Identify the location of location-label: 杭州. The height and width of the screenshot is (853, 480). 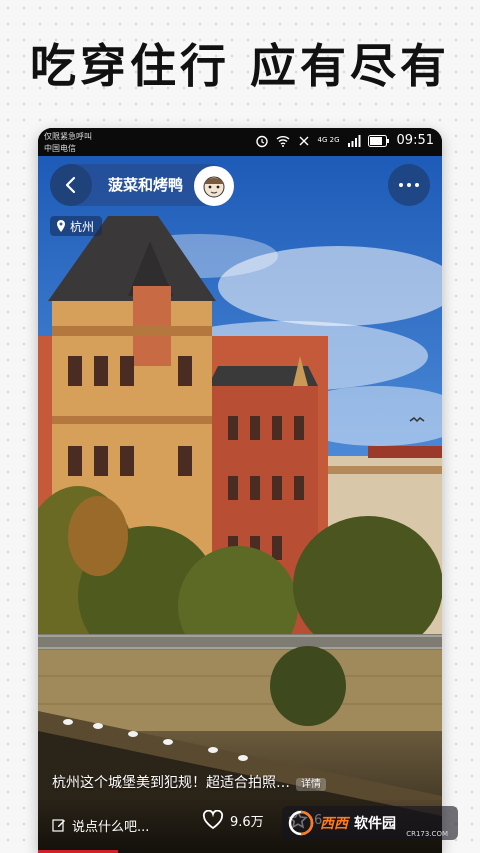
(82, 226).